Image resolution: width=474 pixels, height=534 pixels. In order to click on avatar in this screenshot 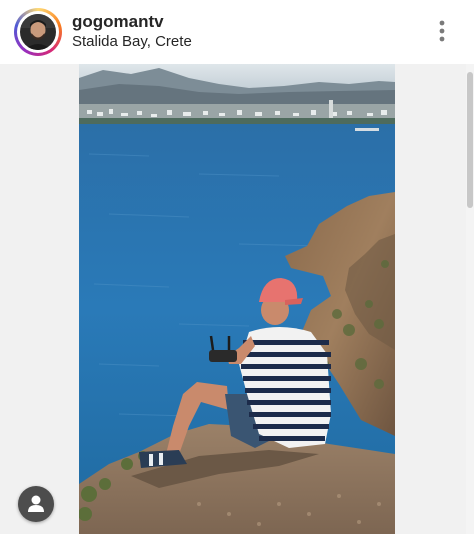, I will do `click(38, 32)`.